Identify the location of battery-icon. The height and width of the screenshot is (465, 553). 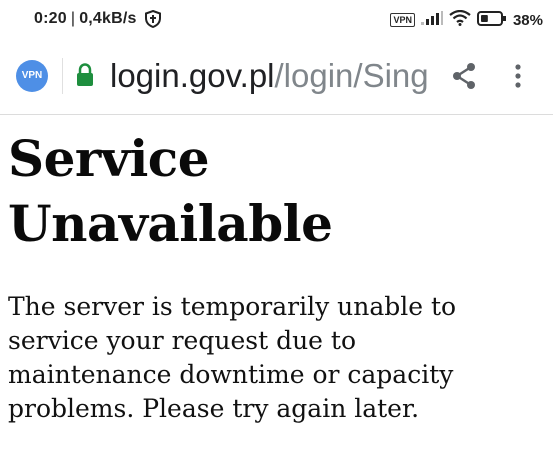
(491, 20).